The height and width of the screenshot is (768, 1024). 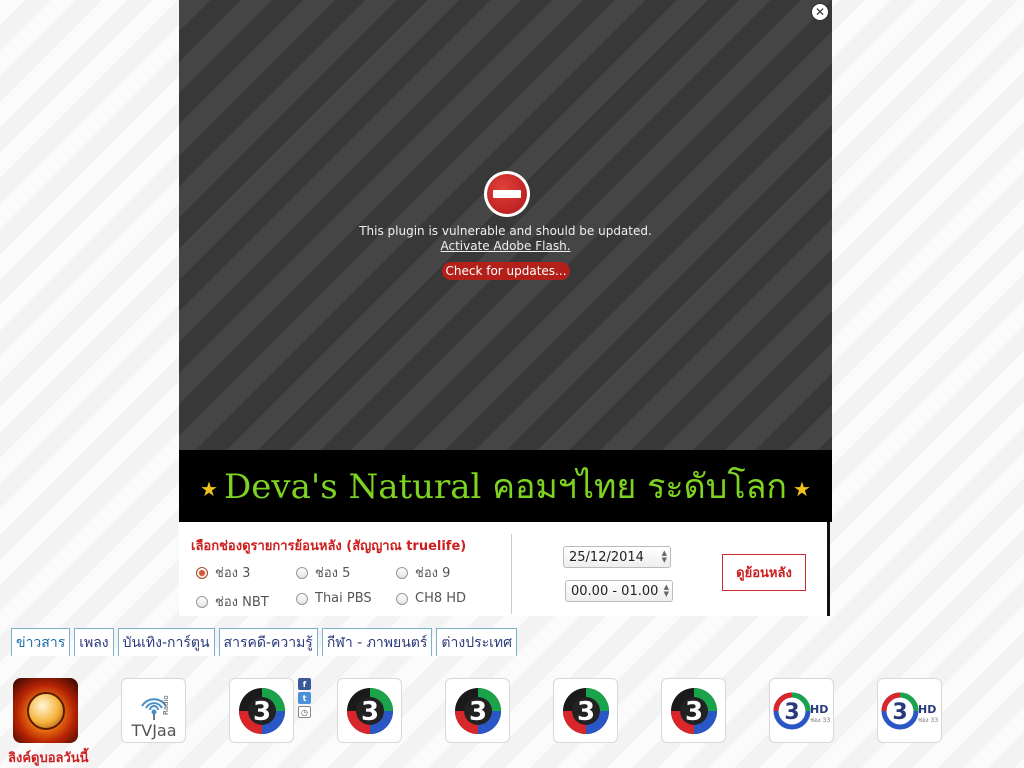 I want to click on time-select: 00.00 - 01.00 ▲ ▼, so click(x=619, y=591).